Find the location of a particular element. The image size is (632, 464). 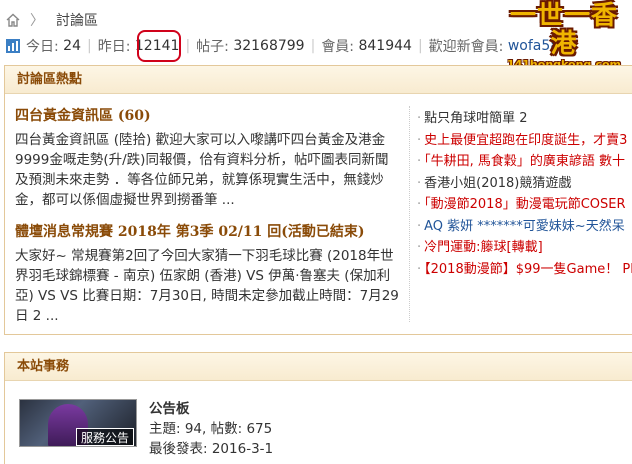

list-item: · AQ 紫妍 *******可愛妹妹~天然呆 is located at coordinates (524, 227).